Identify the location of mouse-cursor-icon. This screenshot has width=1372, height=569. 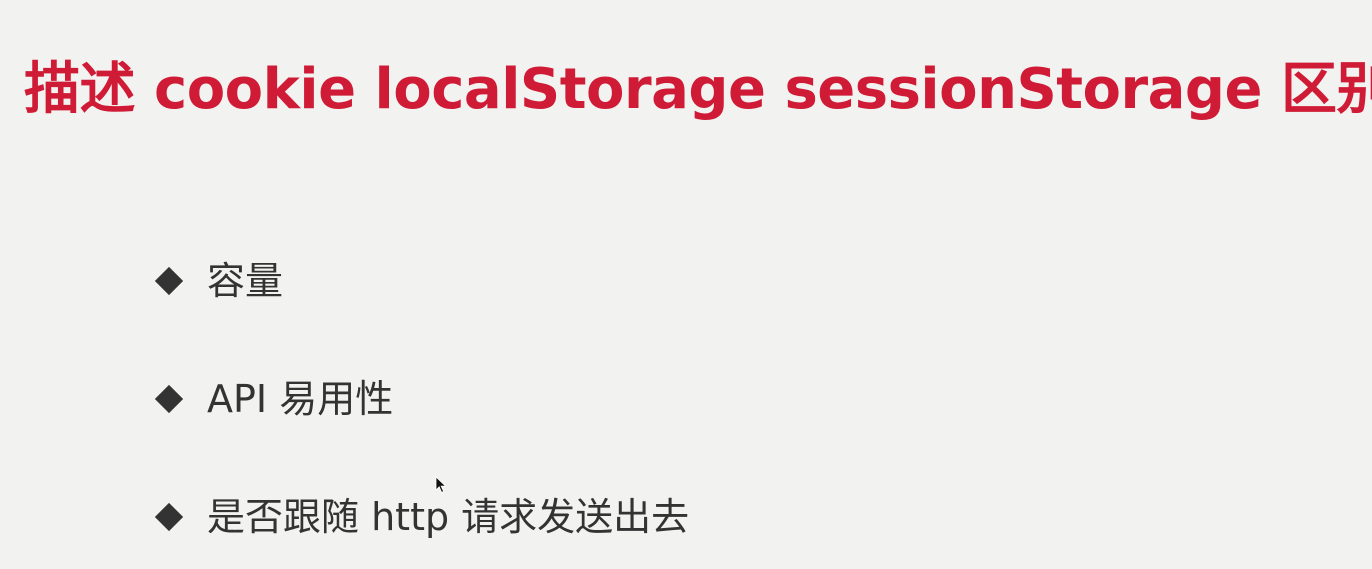
(441, 484).